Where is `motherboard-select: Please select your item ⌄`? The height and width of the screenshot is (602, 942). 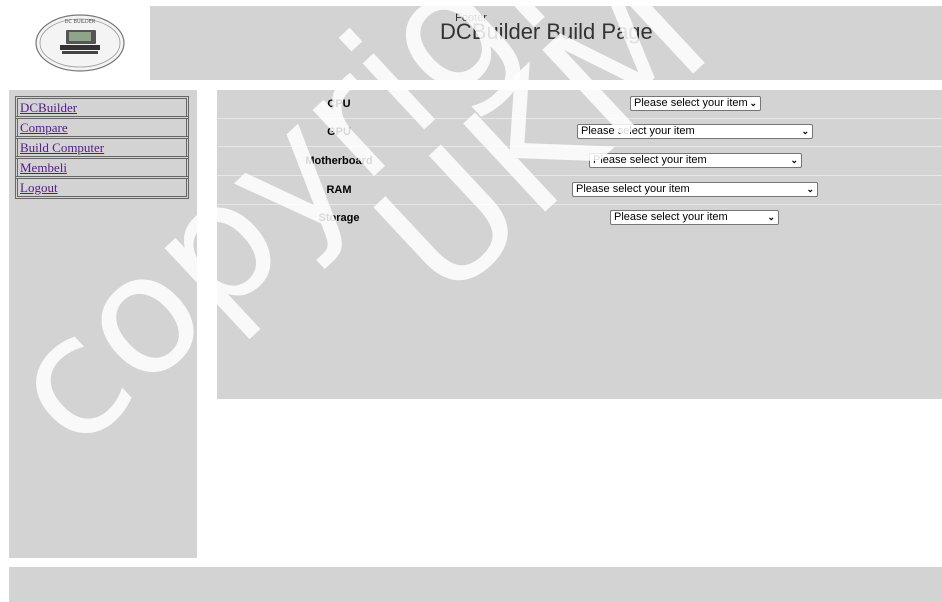 motherboard-select: Please select your item ⌄ is located at coordinates (695, 160).